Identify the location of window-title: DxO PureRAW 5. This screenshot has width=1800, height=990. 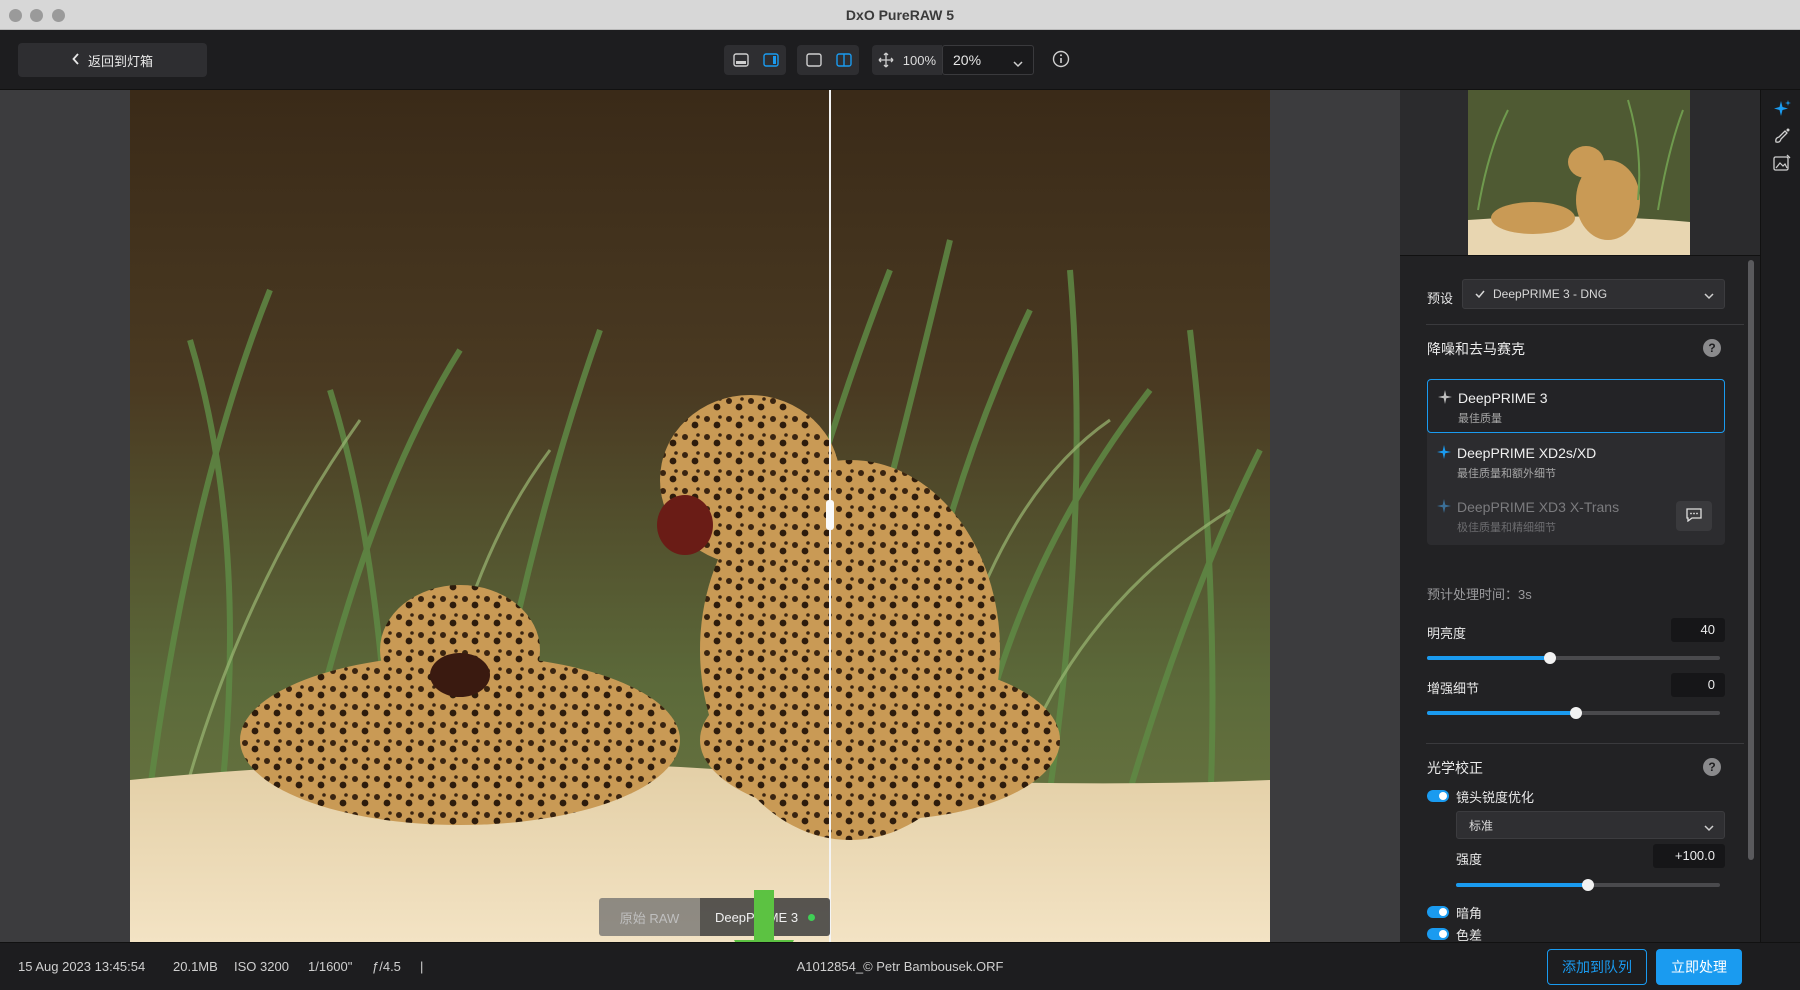
(900, 15).